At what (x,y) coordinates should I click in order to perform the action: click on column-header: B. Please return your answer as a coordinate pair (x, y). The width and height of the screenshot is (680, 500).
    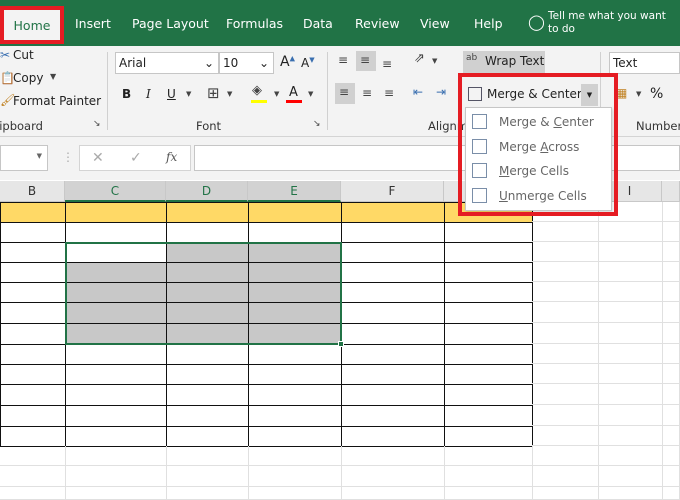
    Looking at the image, I should click on (32, 191).